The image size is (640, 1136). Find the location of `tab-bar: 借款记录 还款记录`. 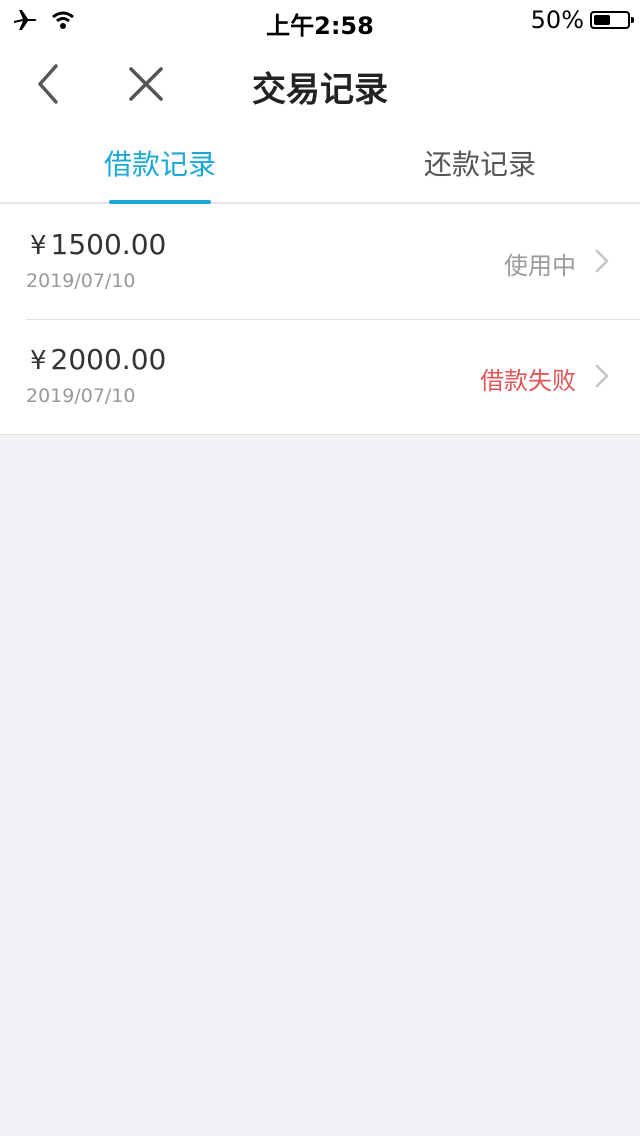

tab-bar: 借款记录 还款记录 is located at coordinates (320, 166).